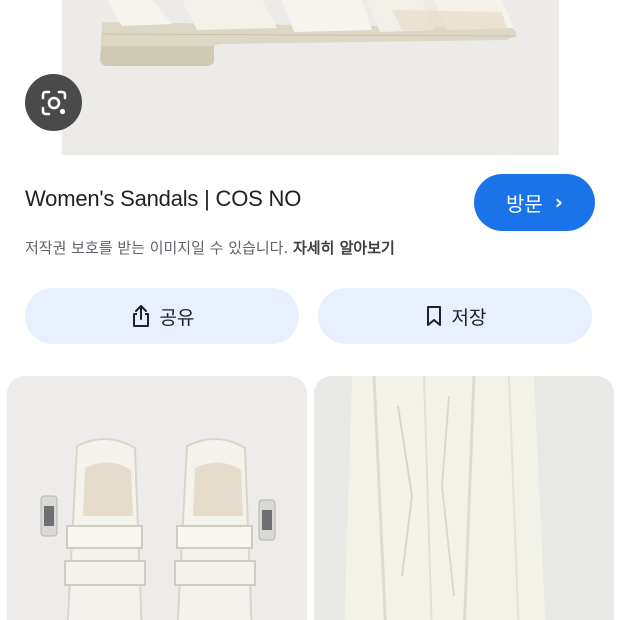 This screenshot has height=620, width=620. I want to click on lens-search-button, so click(53, 102).